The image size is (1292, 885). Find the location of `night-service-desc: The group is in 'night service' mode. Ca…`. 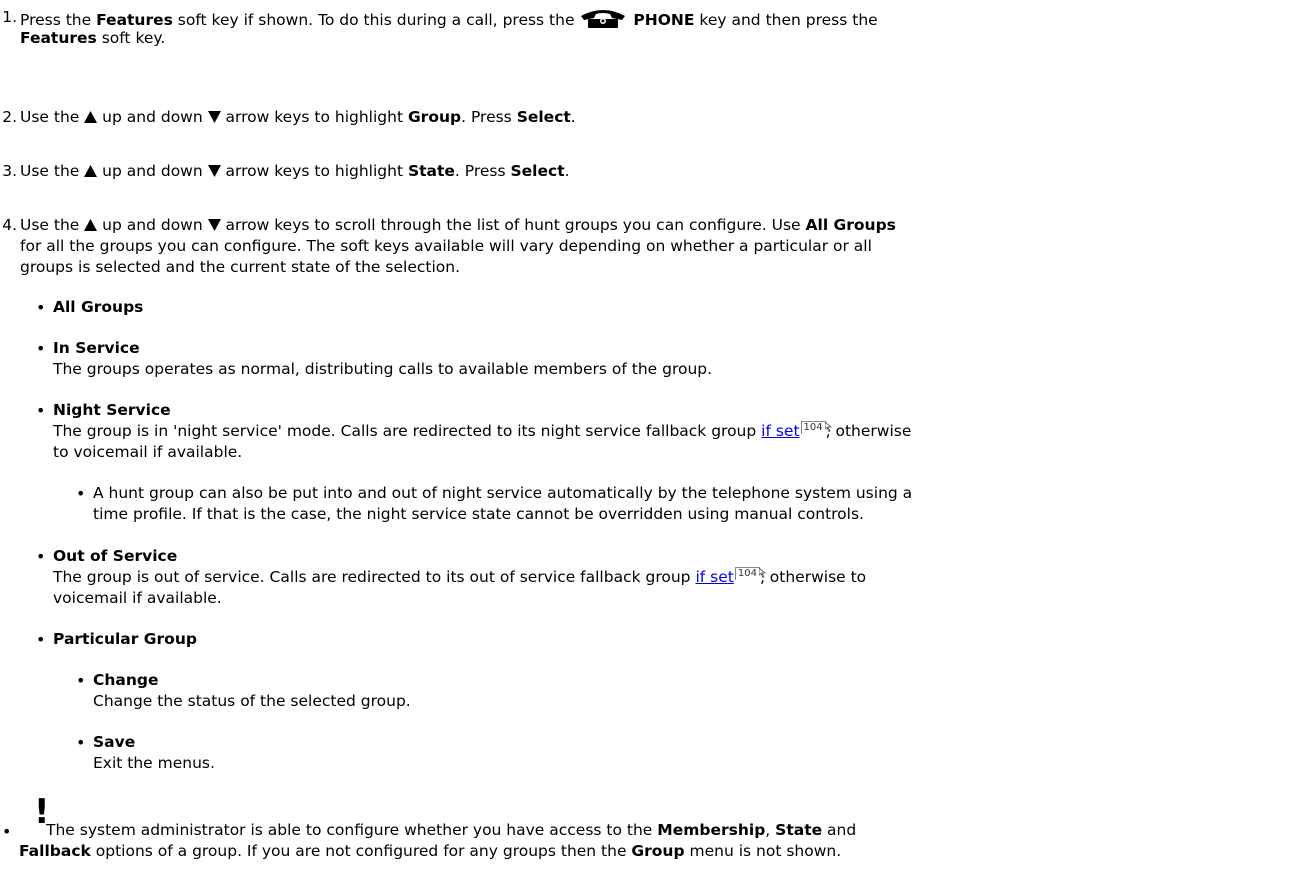

night-service-desc: The group is in 'night service' mode. Ca… is located at coordinates (482, 430).